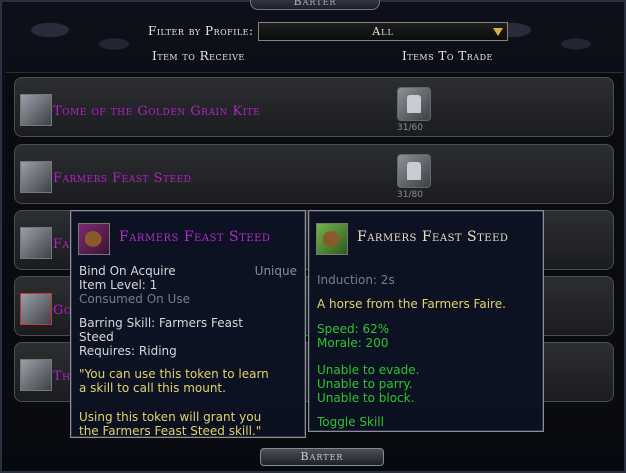 Image resolution: width=626 pixels, height=473 pixels. I want to click on item-level: Item Level: 1, so click(118, 285).